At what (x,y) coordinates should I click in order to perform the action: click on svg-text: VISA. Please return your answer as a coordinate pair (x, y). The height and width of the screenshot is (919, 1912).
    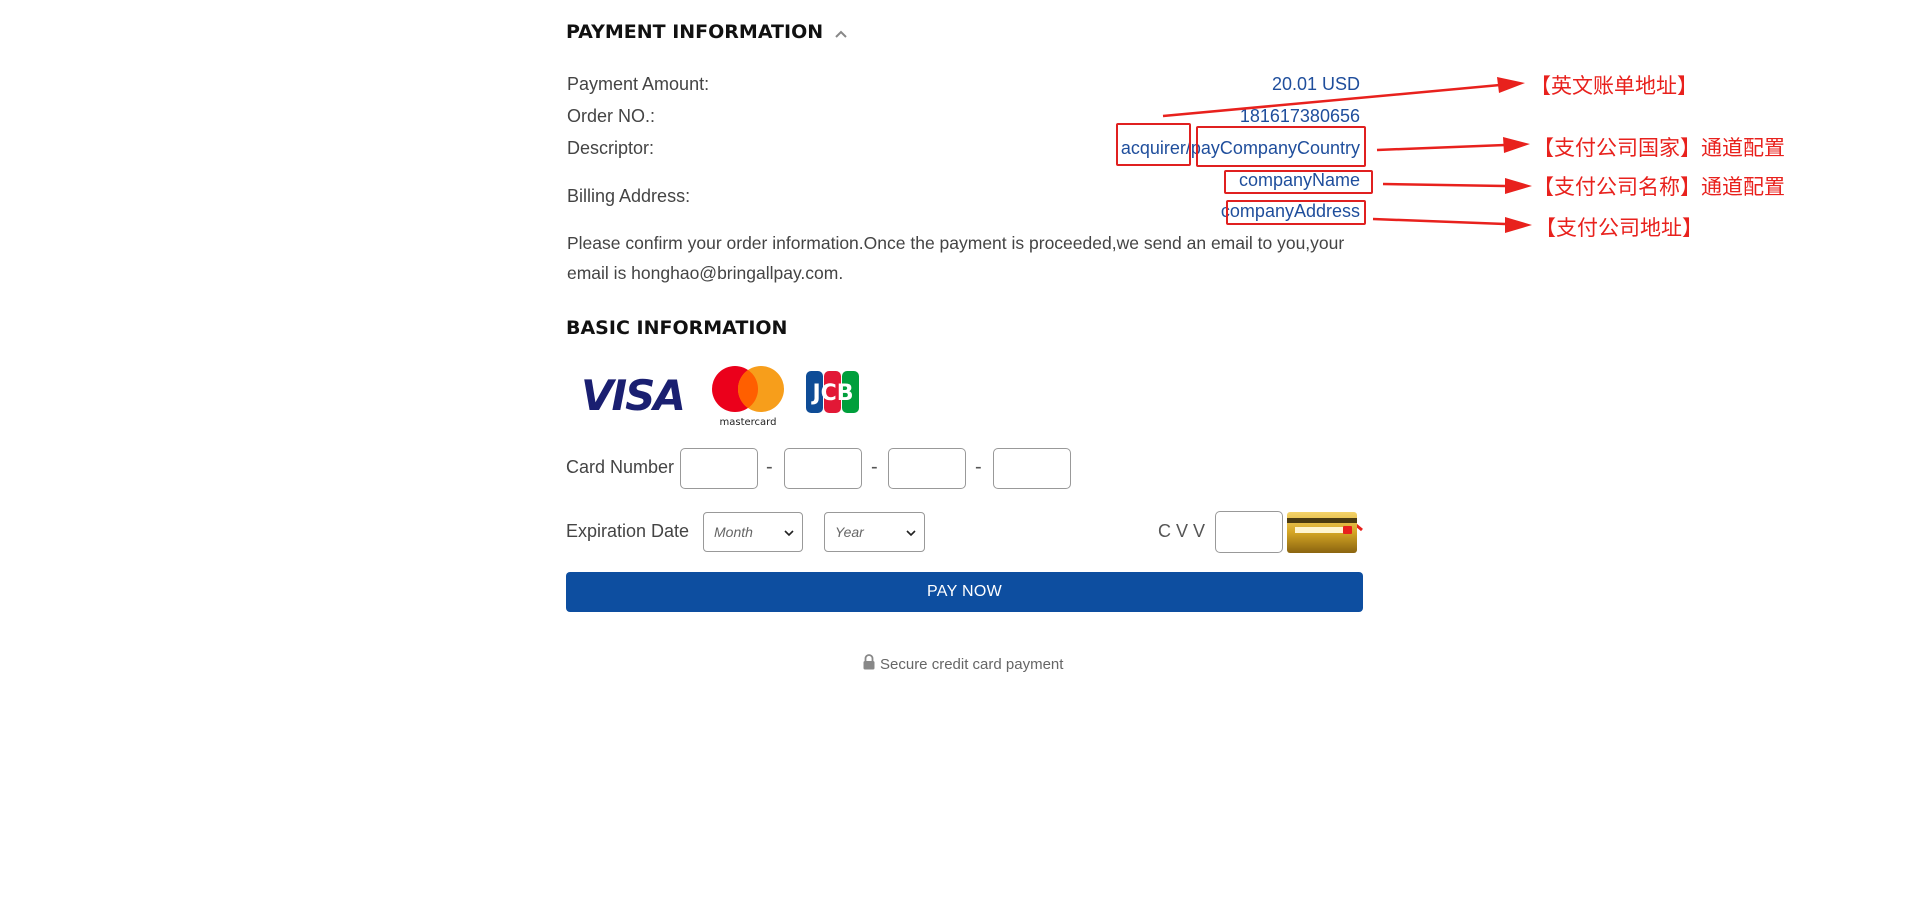
    Looking at the image, I should click on (632, 394).